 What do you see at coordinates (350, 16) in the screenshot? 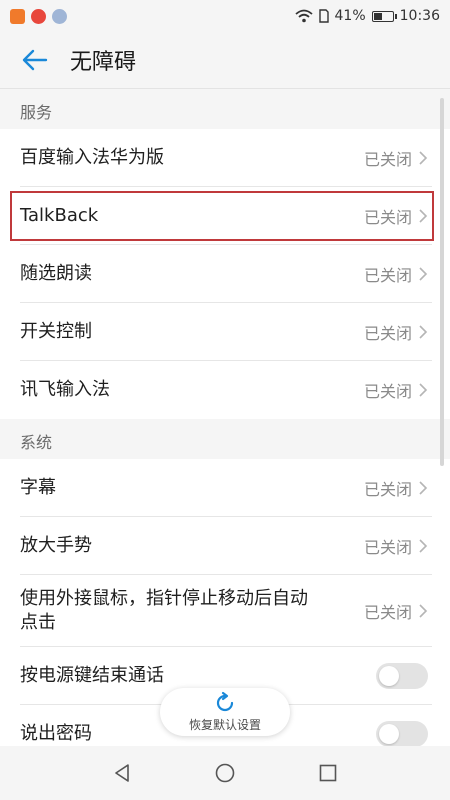
I see `battery-percent: 41%` at bounding box center [350, 16].